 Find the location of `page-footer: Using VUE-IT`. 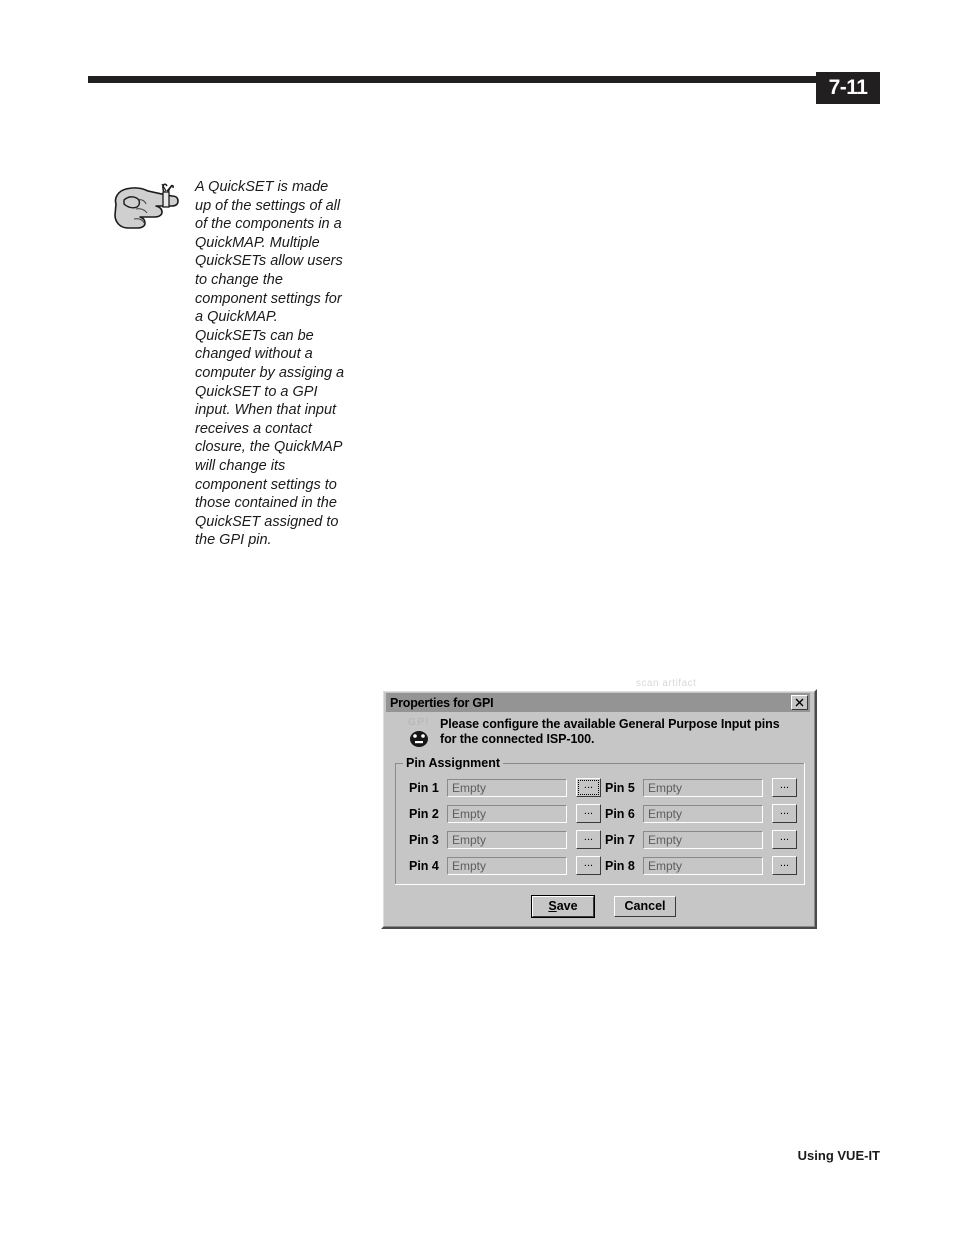

page-footer: Using VUE-IT is located at coordinates (838, 1155).